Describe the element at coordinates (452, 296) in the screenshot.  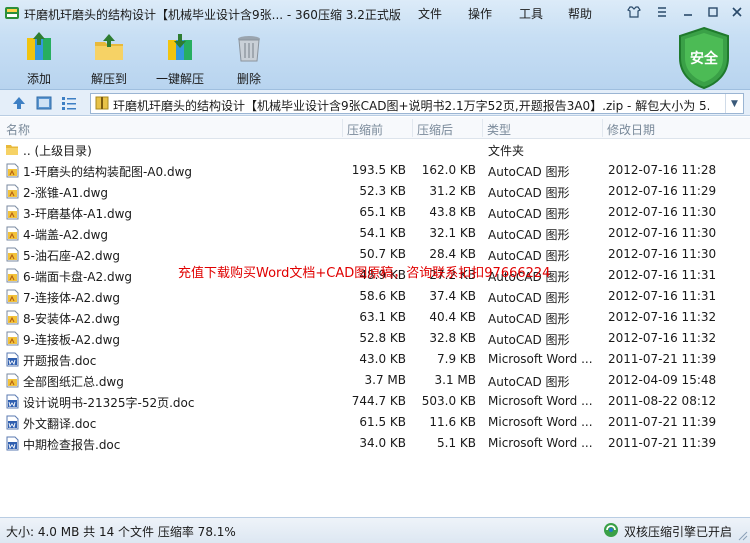
I see `file-compressed-size: 37.4 KB` at that location.